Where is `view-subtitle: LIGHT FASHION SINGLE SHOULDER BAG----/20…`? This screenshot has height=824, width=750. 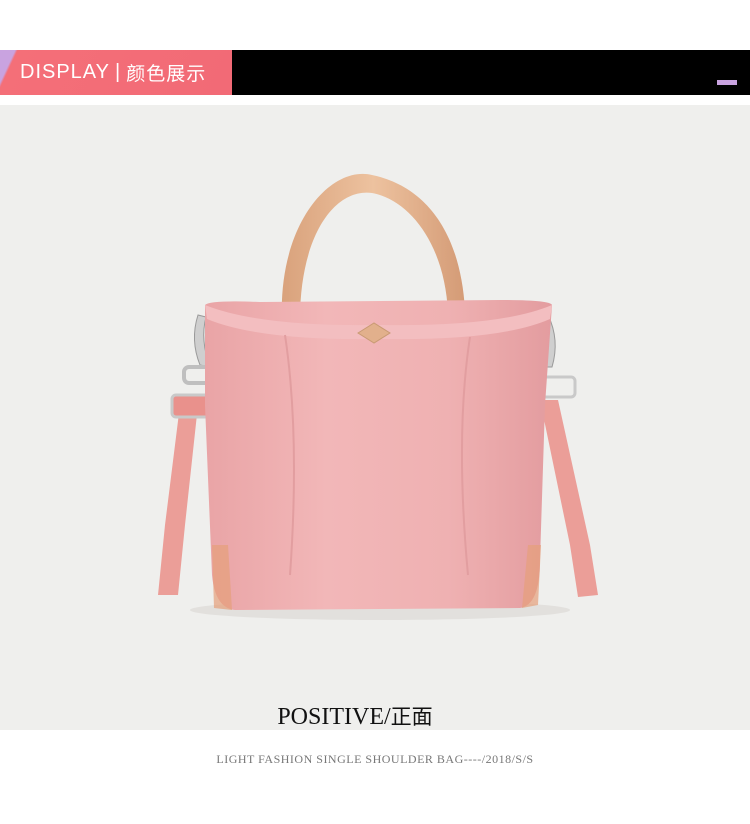 view-subtitle: LIGHT FASHION SINGLE SHOULDER BAG----/20… is located at coordinates (375, 759).